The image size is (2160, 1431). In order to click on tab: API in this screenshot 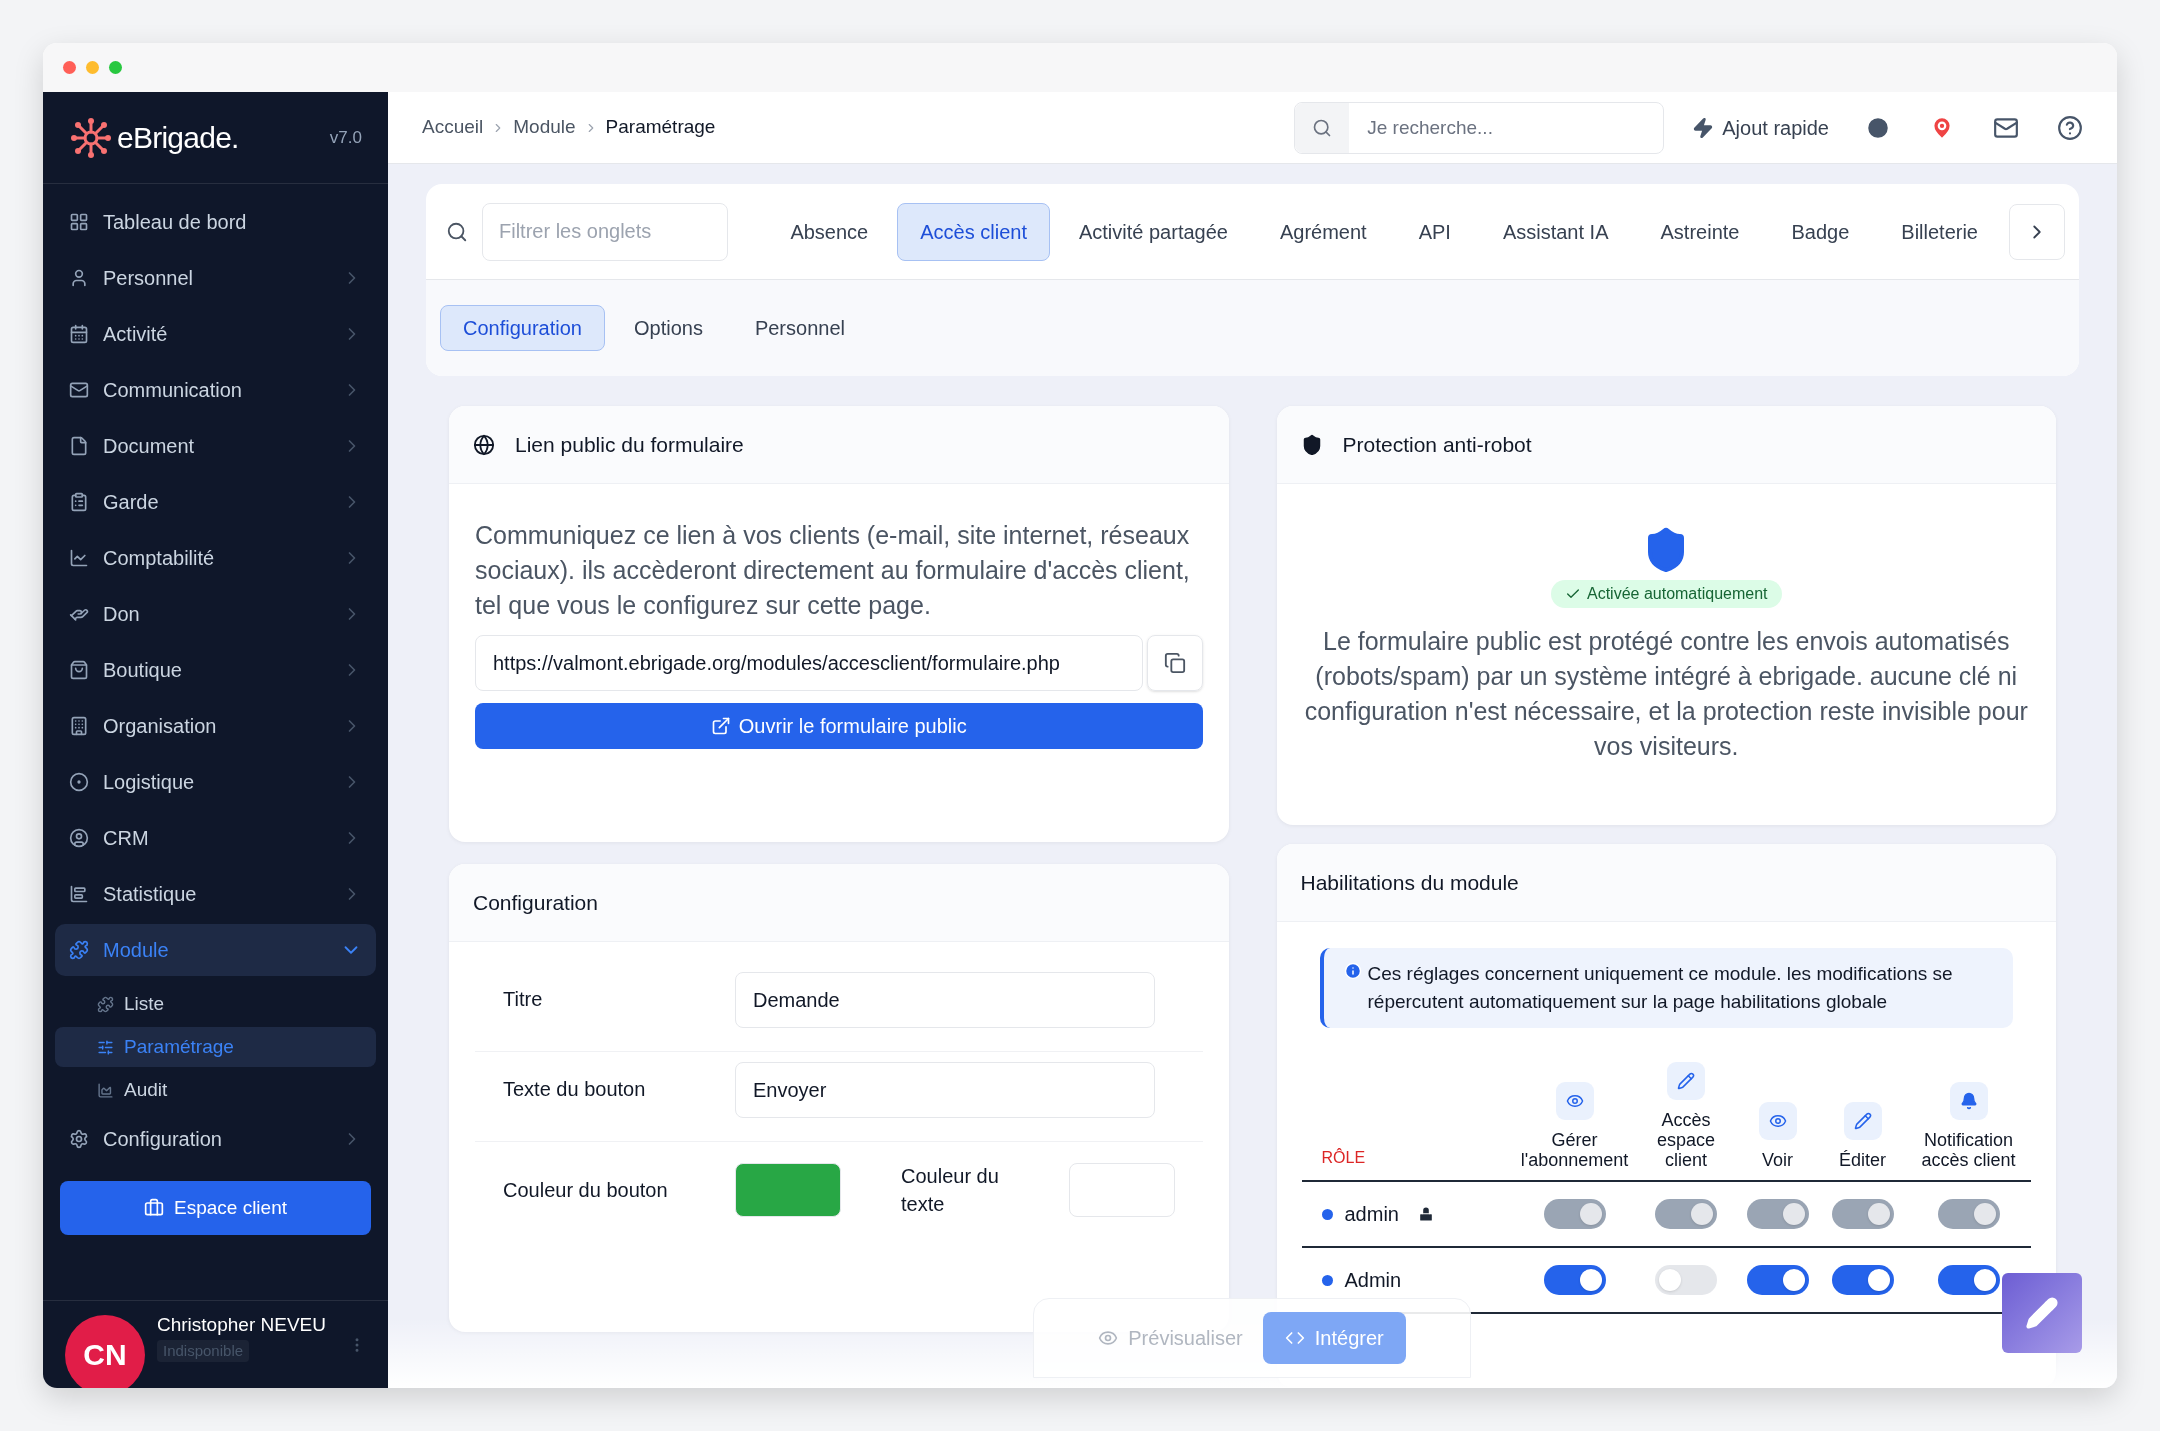, I will do `click(1434, 231)`.